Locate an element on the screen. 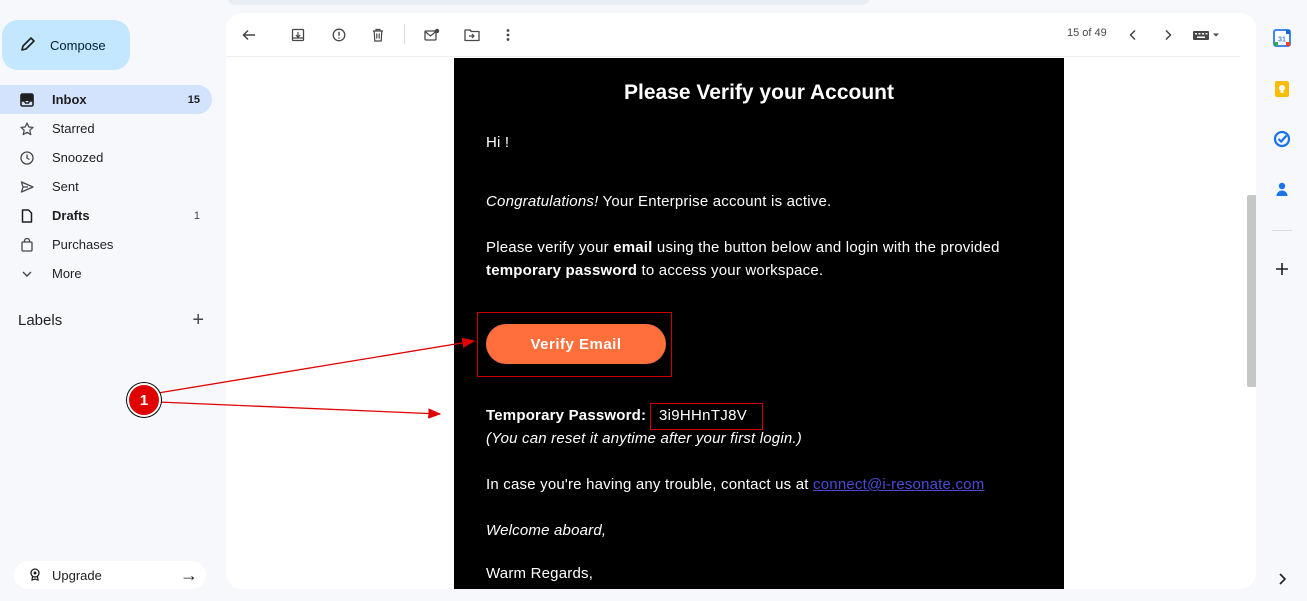 This screenshot has height=601, width=1307. badge-icon is located at coordinates (35, 575).